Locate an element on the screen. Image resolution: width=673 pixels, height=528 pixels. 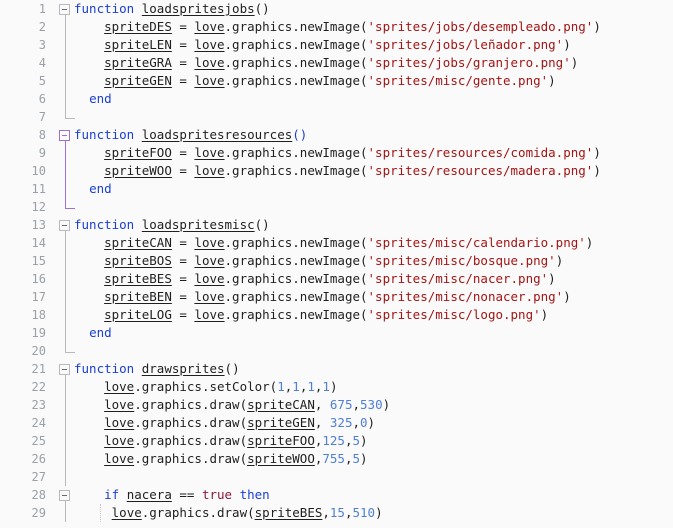
code-line: 27 is located at coordinates (336, 477).